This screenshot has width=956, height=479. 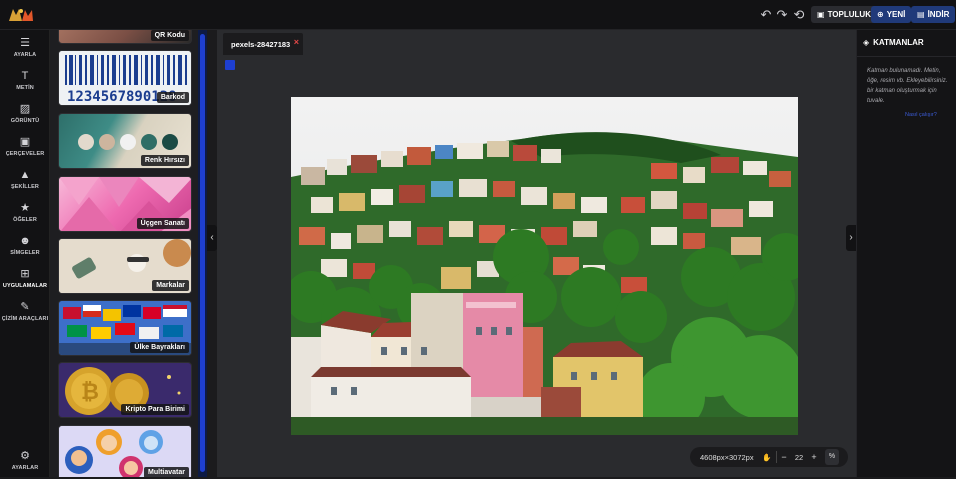 I want to click on zoom-percent-button: %, so click(x=832, y=457).